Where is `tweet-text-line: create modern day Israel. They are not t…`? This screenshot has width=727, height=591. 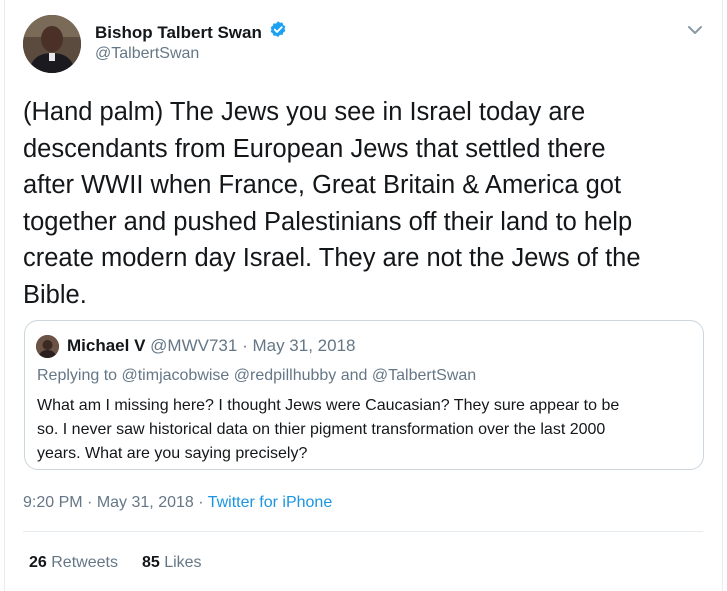
tweet-text-line: create modern day Israel. They are not t… is located at coordinates (332, 258).